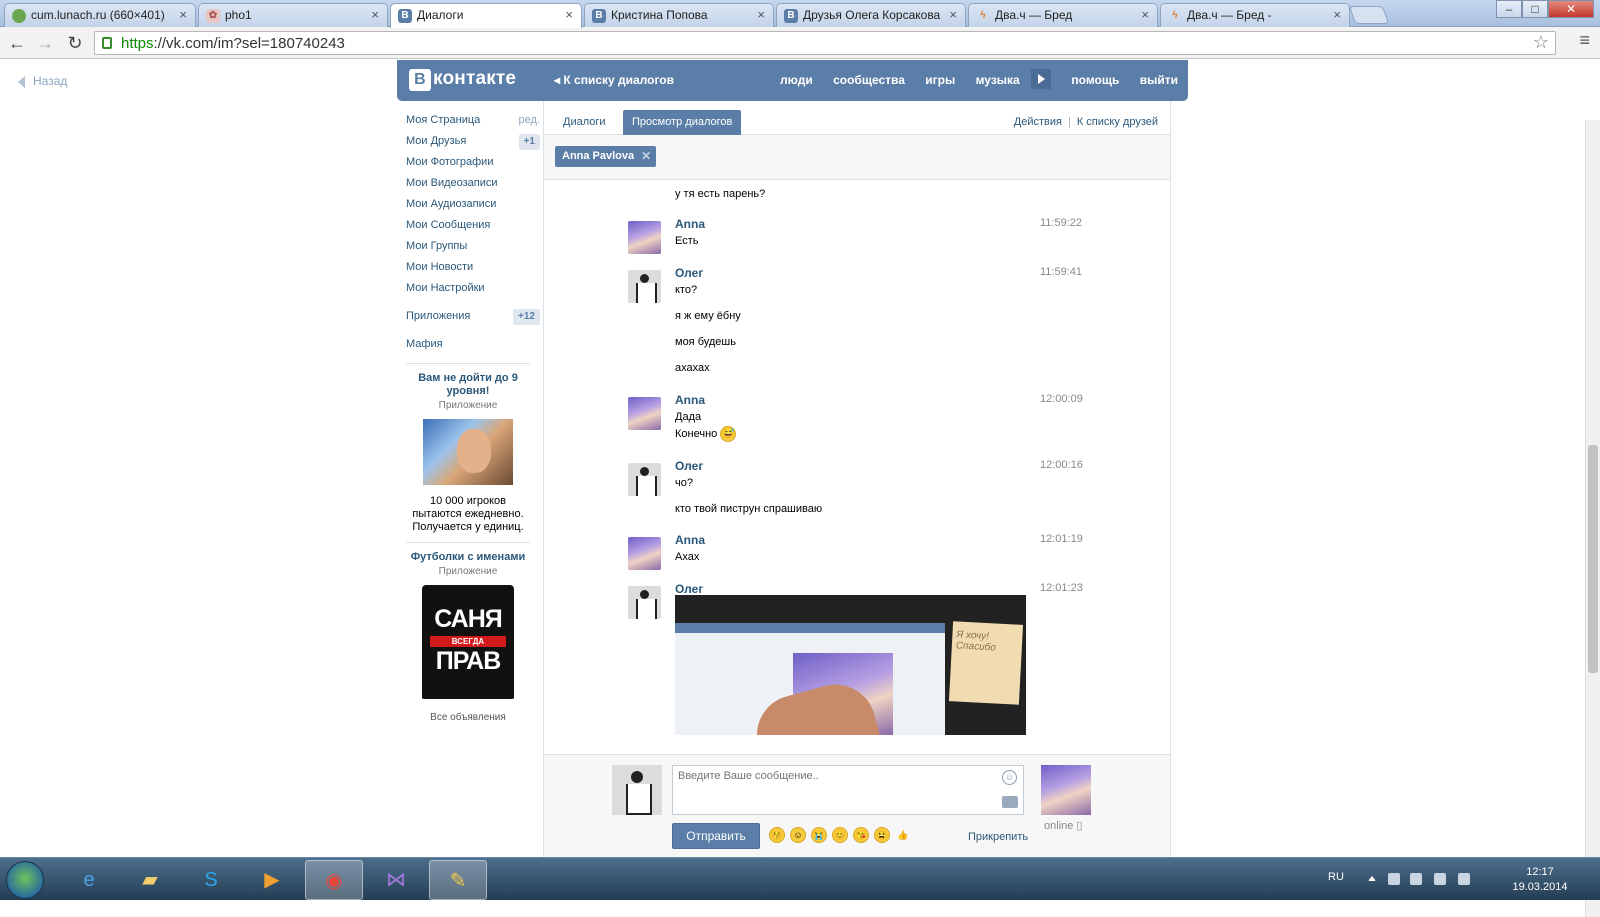 The width and height of the screenshot is (1600, 917). Describe the element at coordinates (1416, 879) in the screenshot. I see `network-device-icon` at that location.